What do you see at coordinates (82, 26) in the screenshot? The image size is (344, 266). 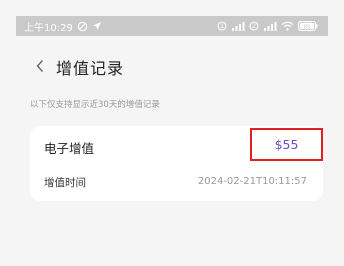 I see `no-disturb-icon` at bounding box center [82, 26].